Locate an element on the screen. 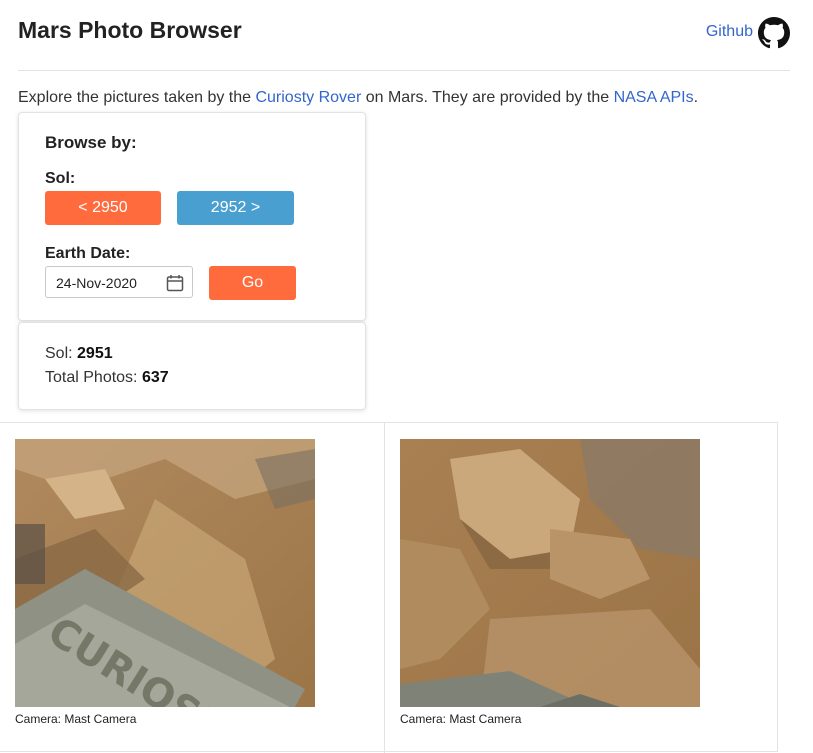 Image resolution: width=813 pixels, height=753 pixels. sol-info: Sol: 2951 is located at coordinates (79, 354).